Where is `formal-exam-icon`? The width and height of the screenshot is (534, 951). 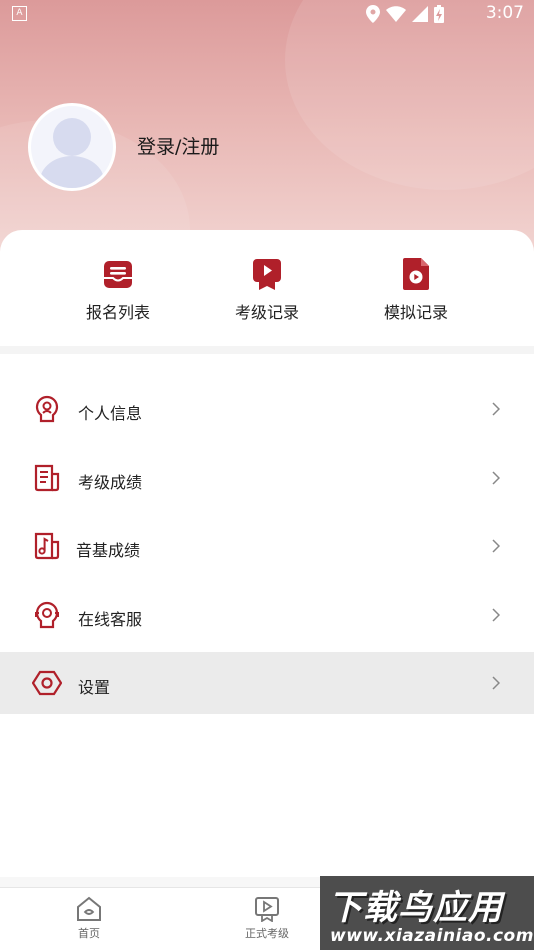 formal-exam-icon is located at coordinates (267, 909).